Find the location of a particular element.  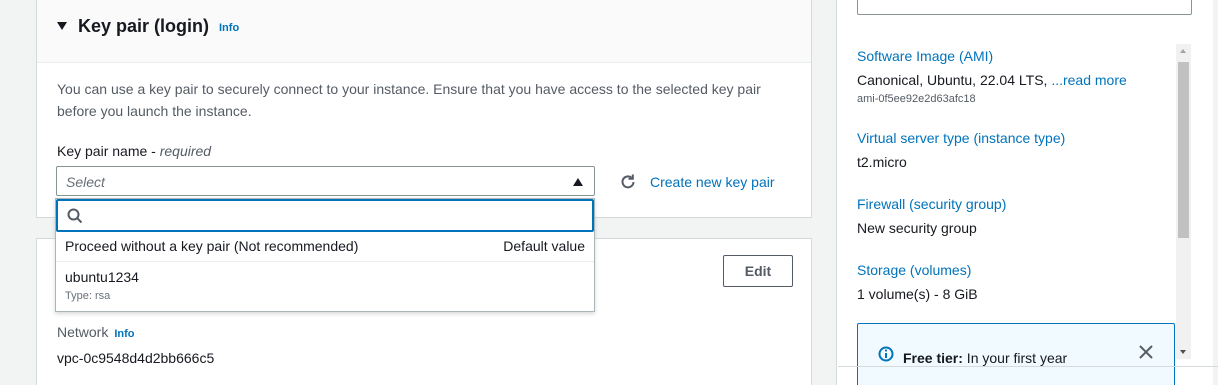

scroll-down-icon is located at coordinates (1183, 352).